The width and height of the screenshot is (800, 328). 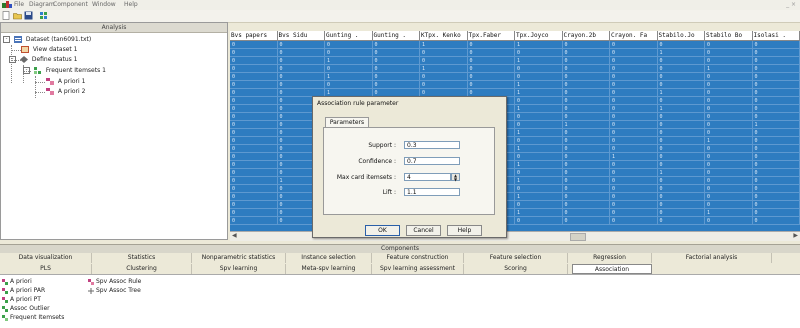 What do you see at coordinates (791, 4) in the screenshot?
I see `window-controls: _ ×` at bounding box center [791, 4].